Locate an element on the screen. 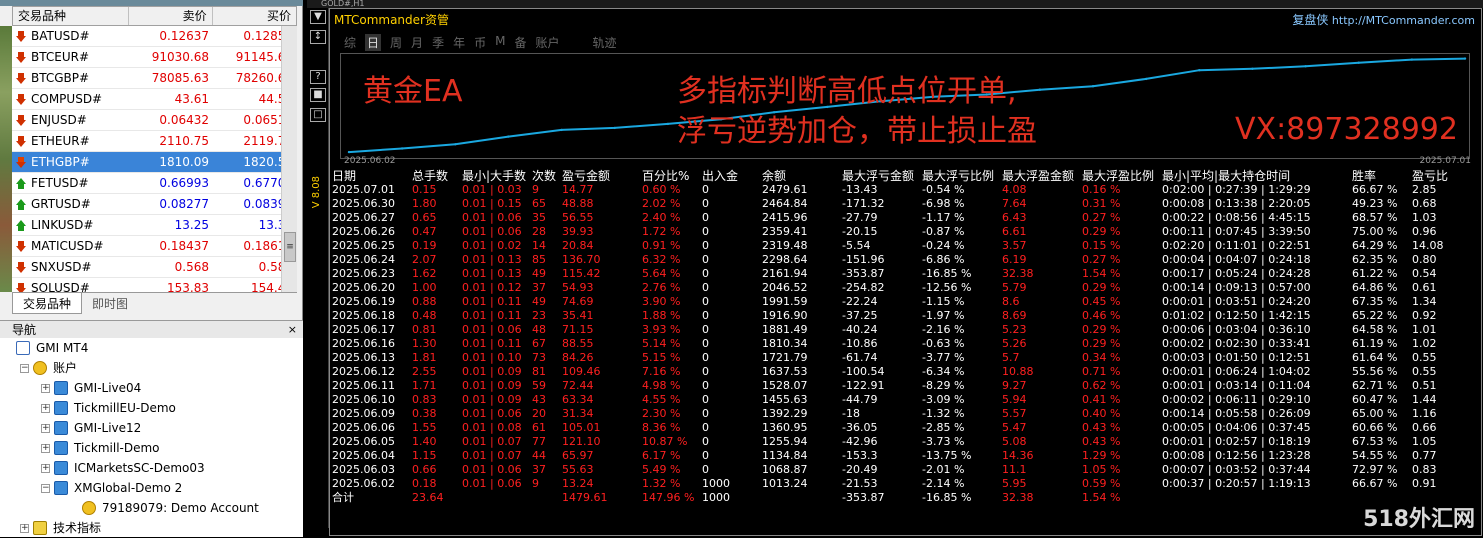 Image resolution: width=1483 pixels, height=538 pixels. close-icon: × is located at coordinates (292, 330).